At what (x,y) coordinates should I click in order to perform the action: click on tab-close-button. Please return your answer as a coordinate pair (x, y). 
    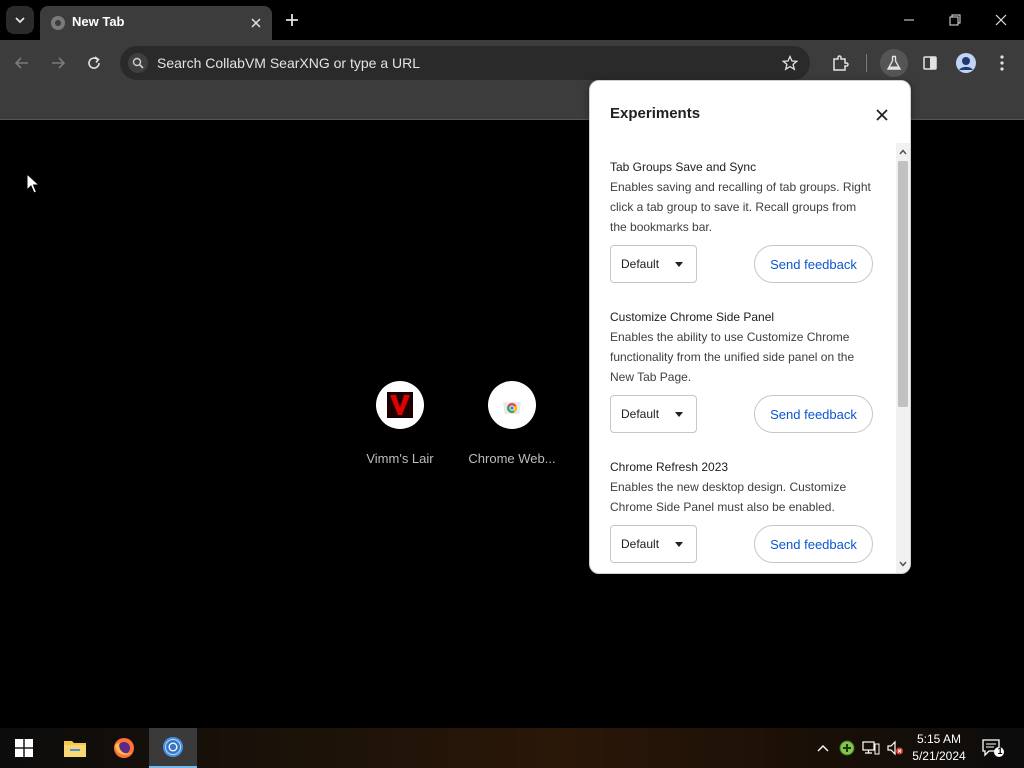
    Looking at the image, I should click on (256, 23).